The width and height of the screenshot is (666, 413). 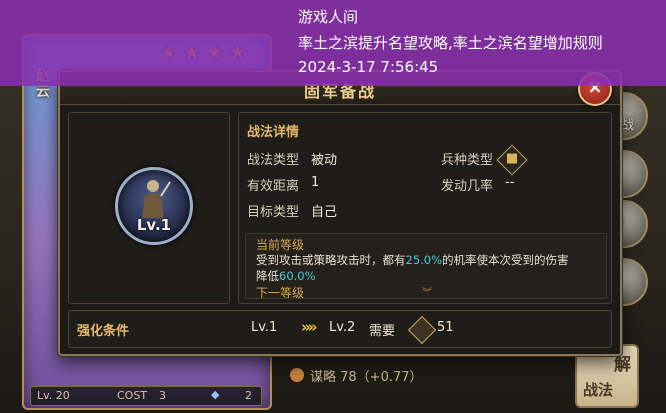 I want to click on hero-card-footer: Lv. 20 COST 3 ◆ 2, so click(x=146, y=396).